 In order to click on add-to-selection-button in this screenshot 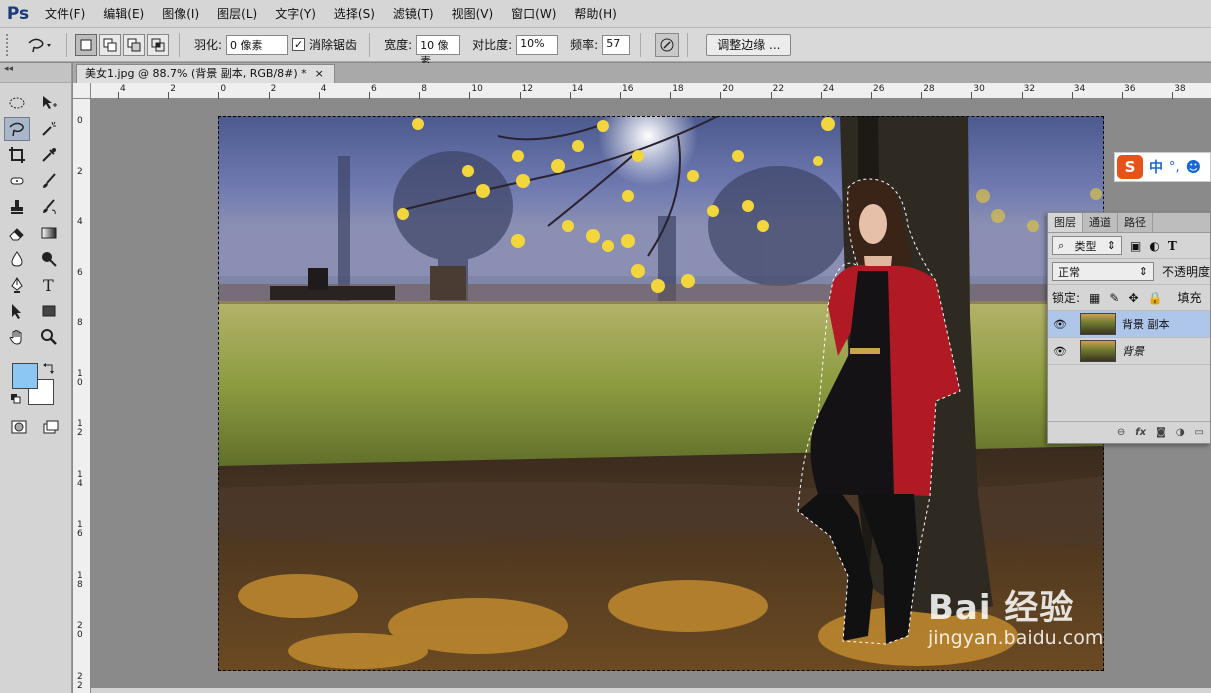, I will do `click(110, 44)`.